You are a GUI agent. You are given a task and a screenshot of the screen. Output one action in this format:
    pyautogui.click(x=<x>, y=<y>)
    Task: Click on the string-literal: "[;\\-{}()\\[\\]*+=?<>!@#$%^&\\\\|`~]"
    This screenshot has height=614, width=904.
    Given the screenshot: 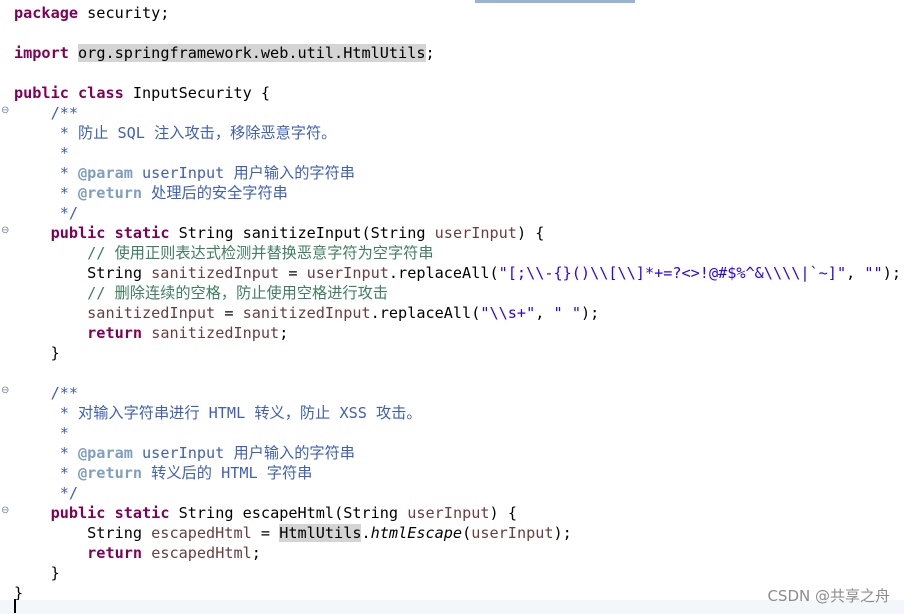 What is the action you would take?
    pyautogui.click(x=672, y=273)
    